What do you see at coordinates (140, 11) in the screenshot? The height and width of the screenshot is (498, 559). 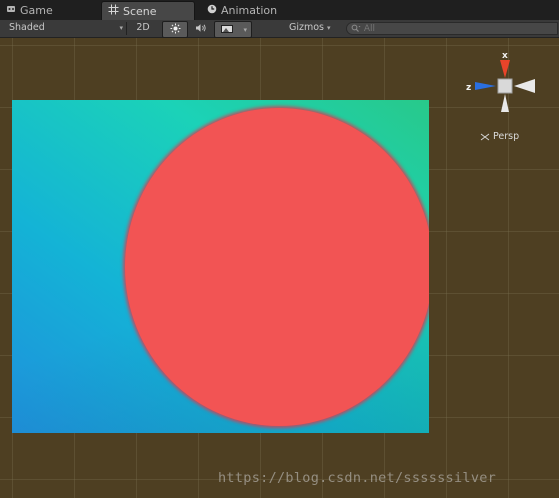 I see `tab-label: Scene` at bounding box center [140, 11].